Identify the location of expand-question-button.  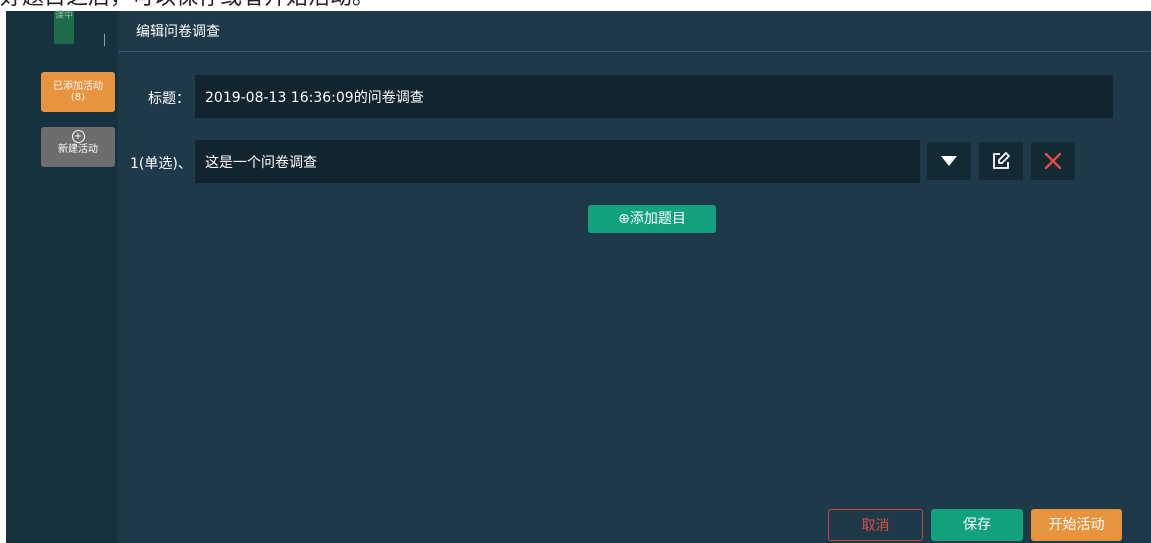
(949, 161).